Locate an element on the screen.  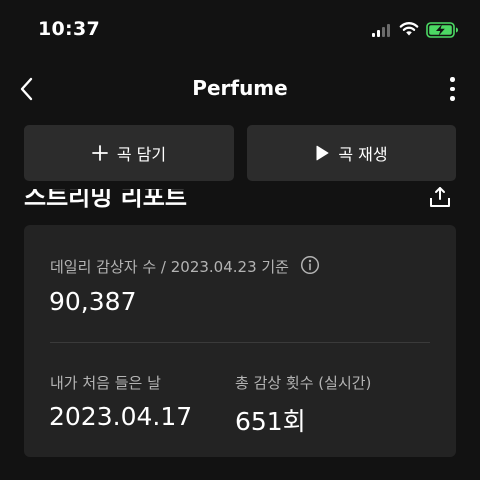
play-song-button: 곡 재생 is located at coordinates (351, 153).